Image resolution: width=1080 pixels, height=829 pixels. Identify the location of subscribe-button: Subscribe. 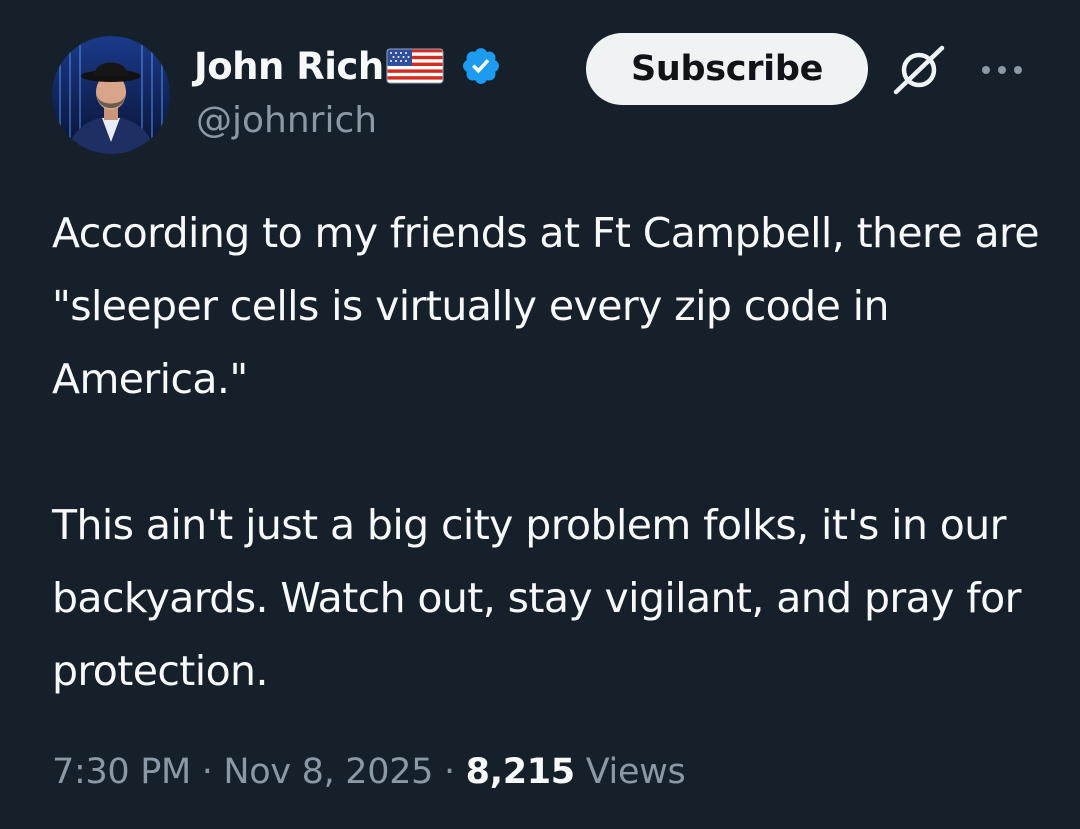
(727, 69).